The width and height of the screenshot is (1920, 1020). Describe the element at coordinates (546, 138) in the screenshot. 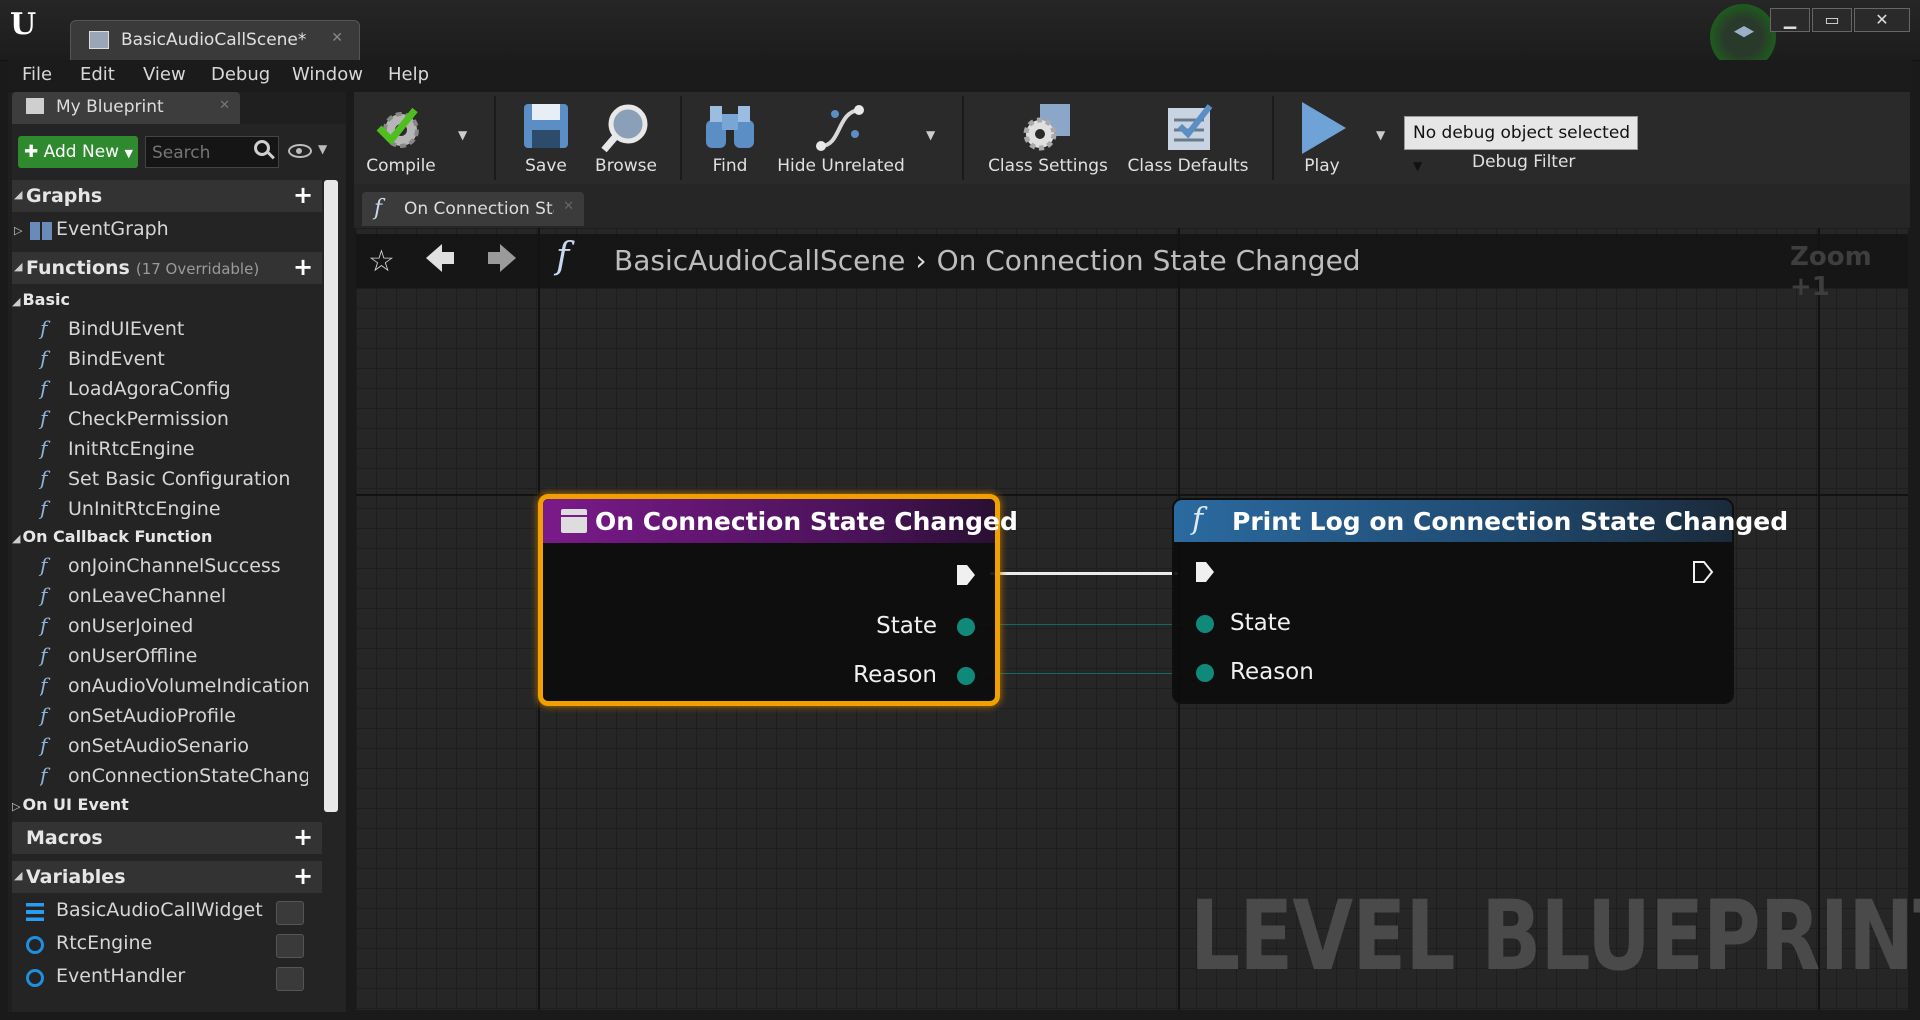

I see `save-button: Save` at that location.